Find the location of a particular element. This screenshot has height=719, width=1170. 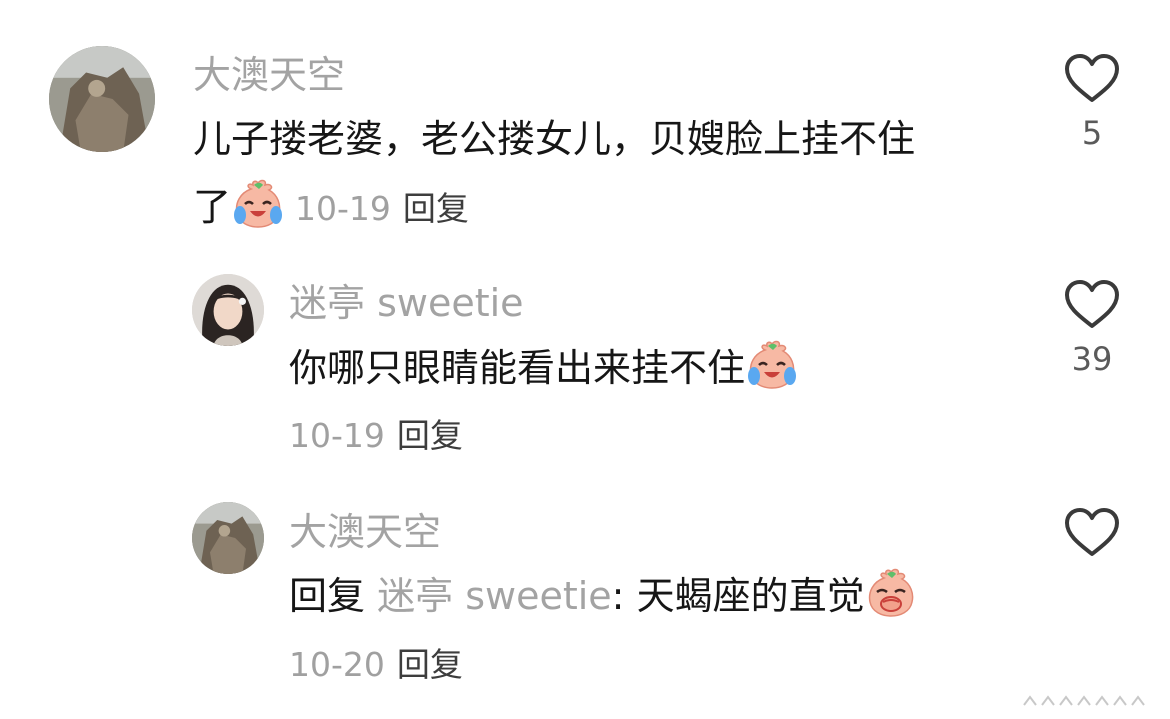

reply-prefix: 回复 is located at coordinates (327, 596).